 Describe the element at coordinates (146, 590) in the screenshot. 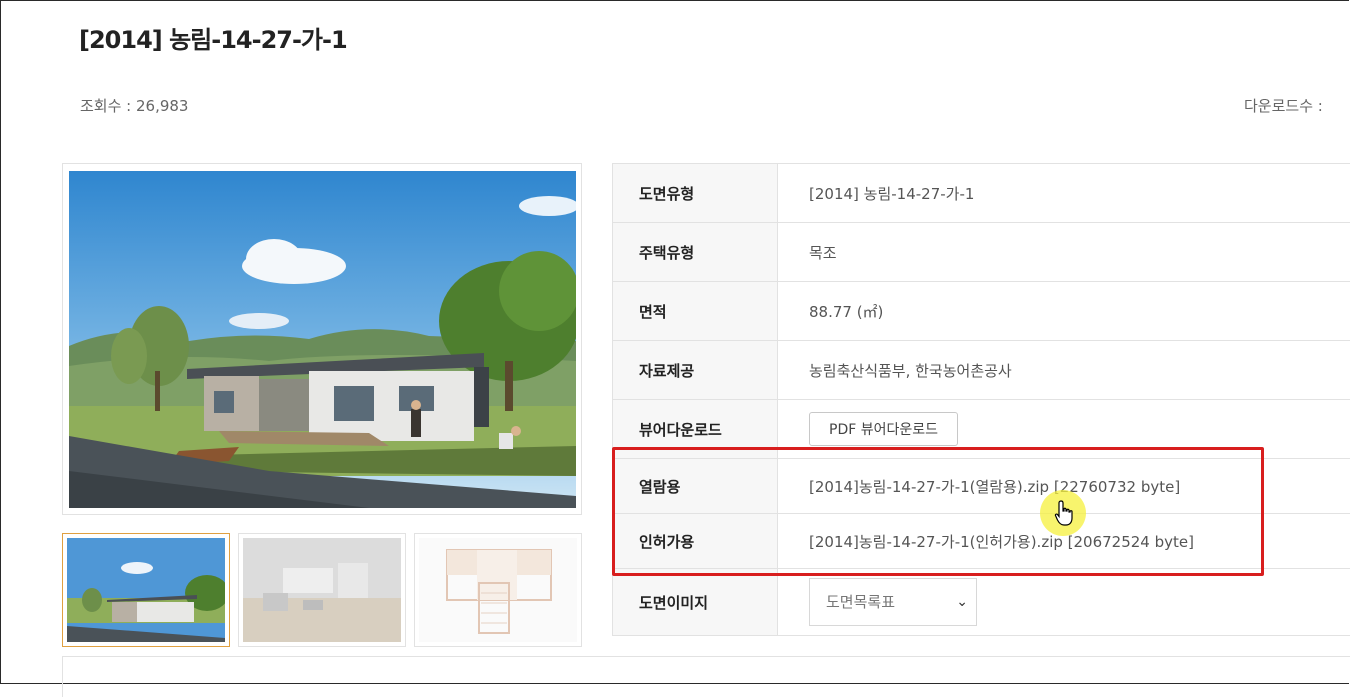

I see `thumbnail-exterior` at that location.